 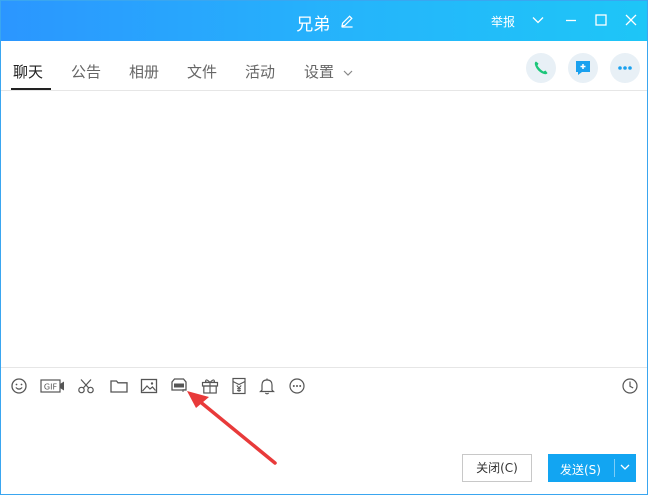 What do you see at coordinates (571, 20) in the screenshot?
I see `minimize-icon` at bounding box center [571, 20].